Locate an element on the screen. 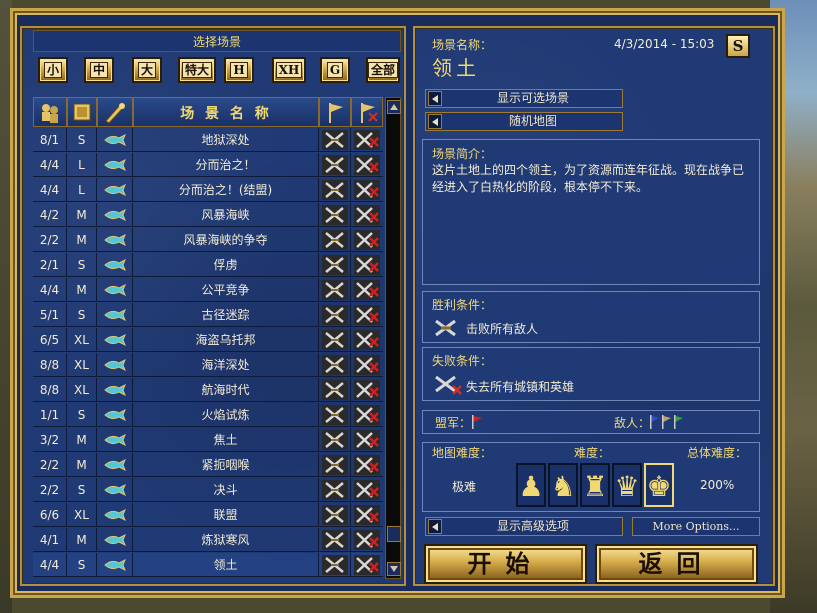 The width and height of the screenshot is (817, 613). size-filter-button: XH is located at coordinates (289, 70).